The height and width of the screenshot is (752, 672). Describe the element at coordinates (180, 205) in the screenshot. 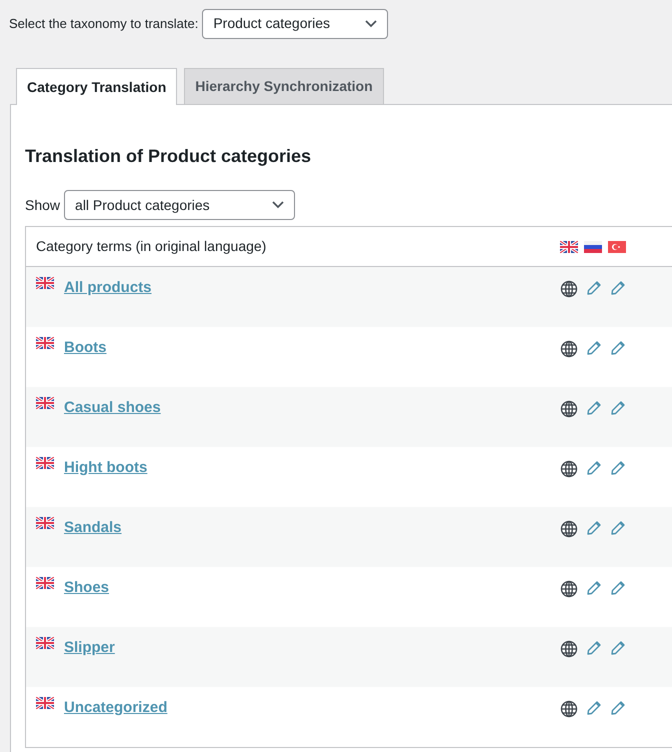

I see `filter-select: all Product categories` at that location.